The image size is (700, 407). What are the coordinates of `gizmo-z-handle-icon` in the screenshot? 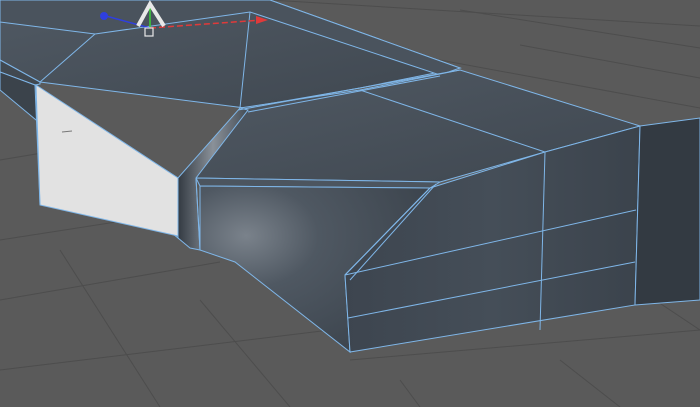 It's located at (104, 16).